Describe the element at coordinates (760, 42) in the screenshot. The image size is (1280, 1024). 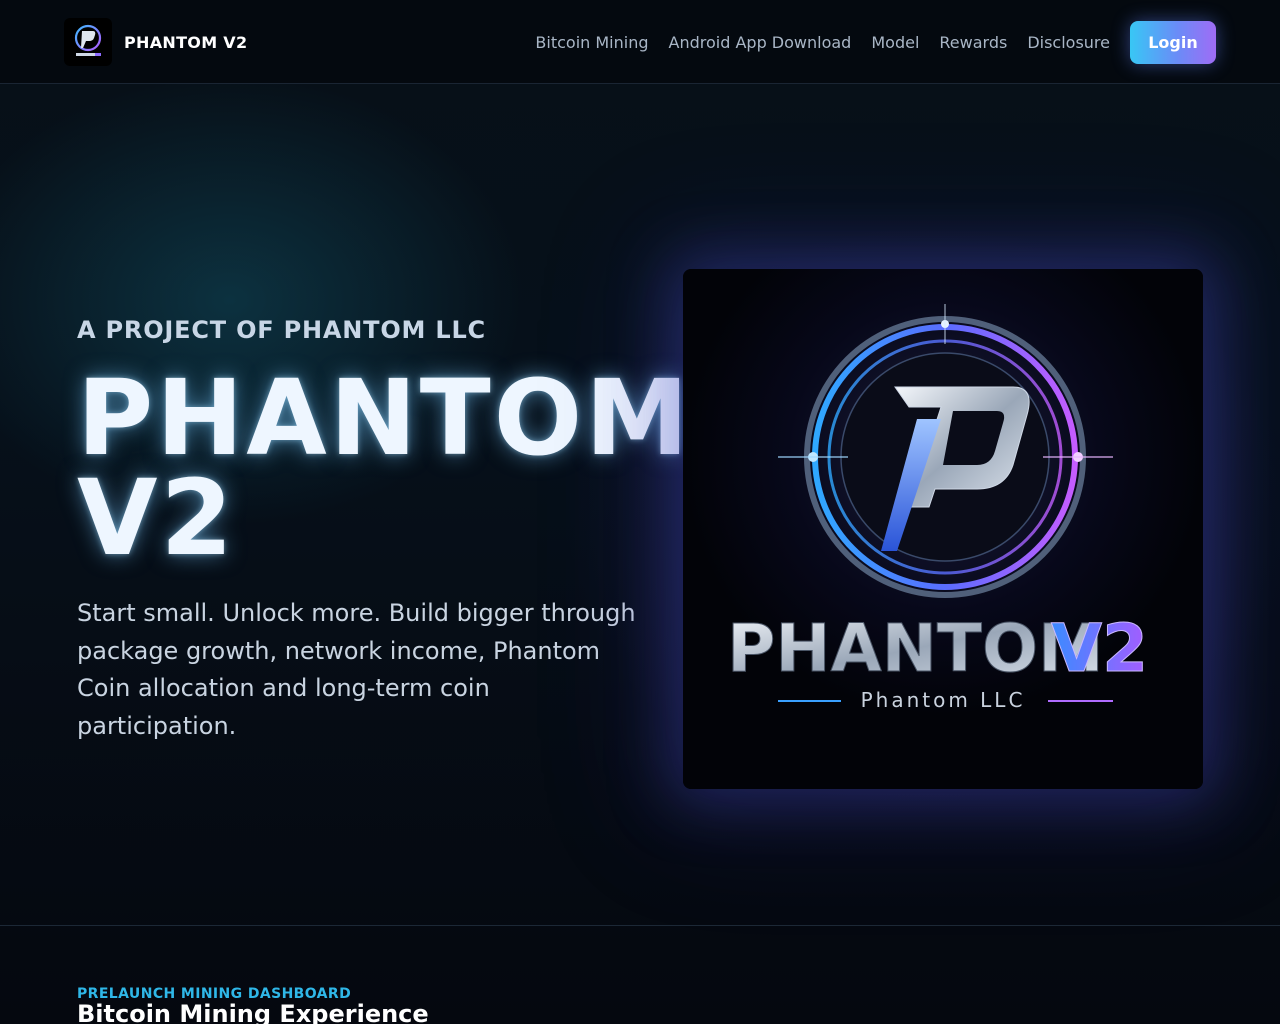
I see `nav-android-app-download: Android App Download` at that location.